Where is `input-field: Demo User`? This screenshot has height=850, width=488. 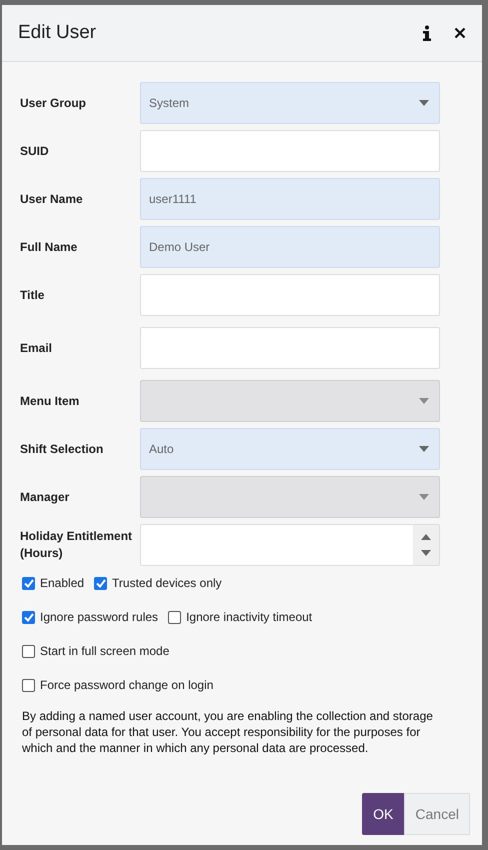
input-field: Demo User is located at coordinates (290, 247).